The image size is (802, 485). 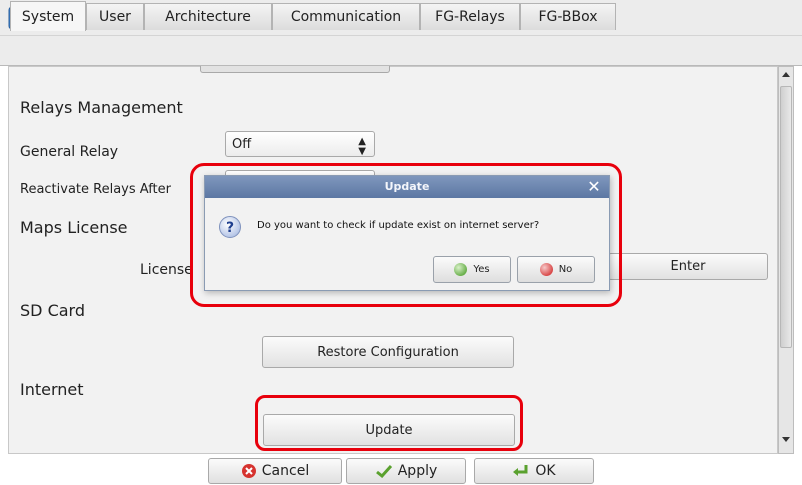 What do you see at coordinates (407, 186) in the screenshot?
I see `dialog-title: Update` at bounding box center [407, 186].